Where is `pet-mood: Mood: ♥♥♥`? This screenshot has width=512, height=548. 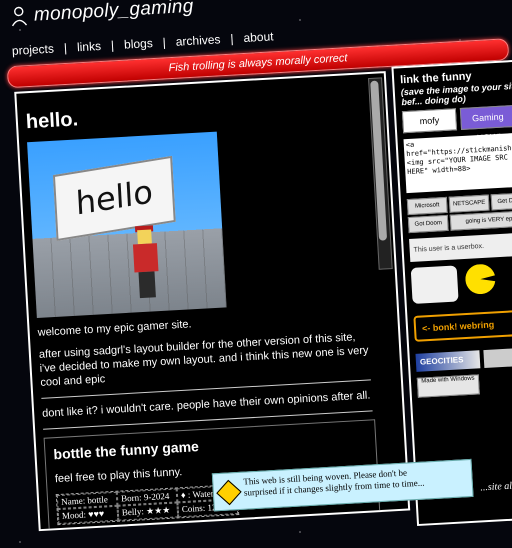
pet-mood: Mood: ♥♥♥ is located at coordinates (88, 515).